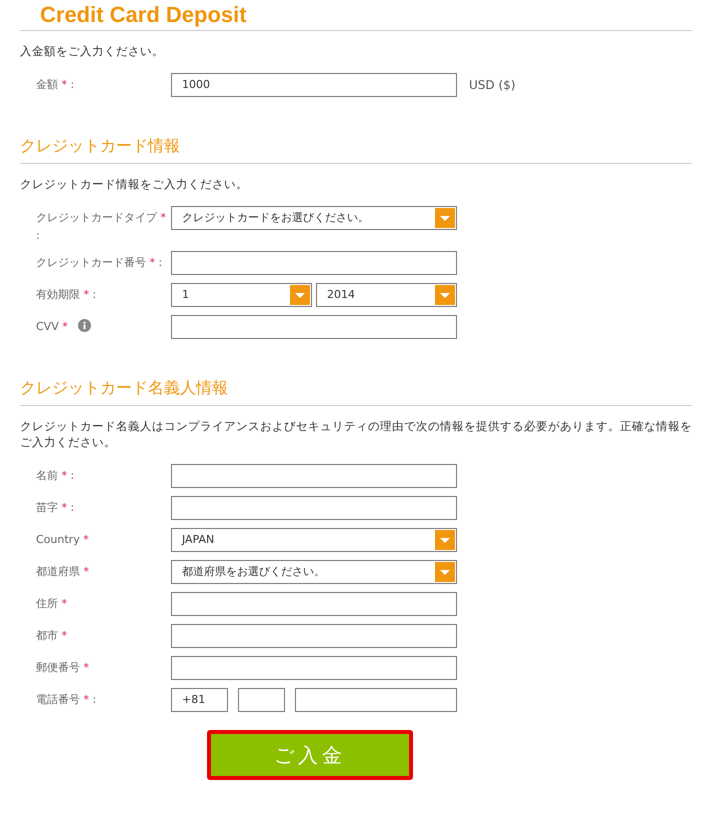 This screenshot has height=828, width=716. Describe the element at coordinates (386, 295) in the screenshot. I see `select-field: 2014` at that location.